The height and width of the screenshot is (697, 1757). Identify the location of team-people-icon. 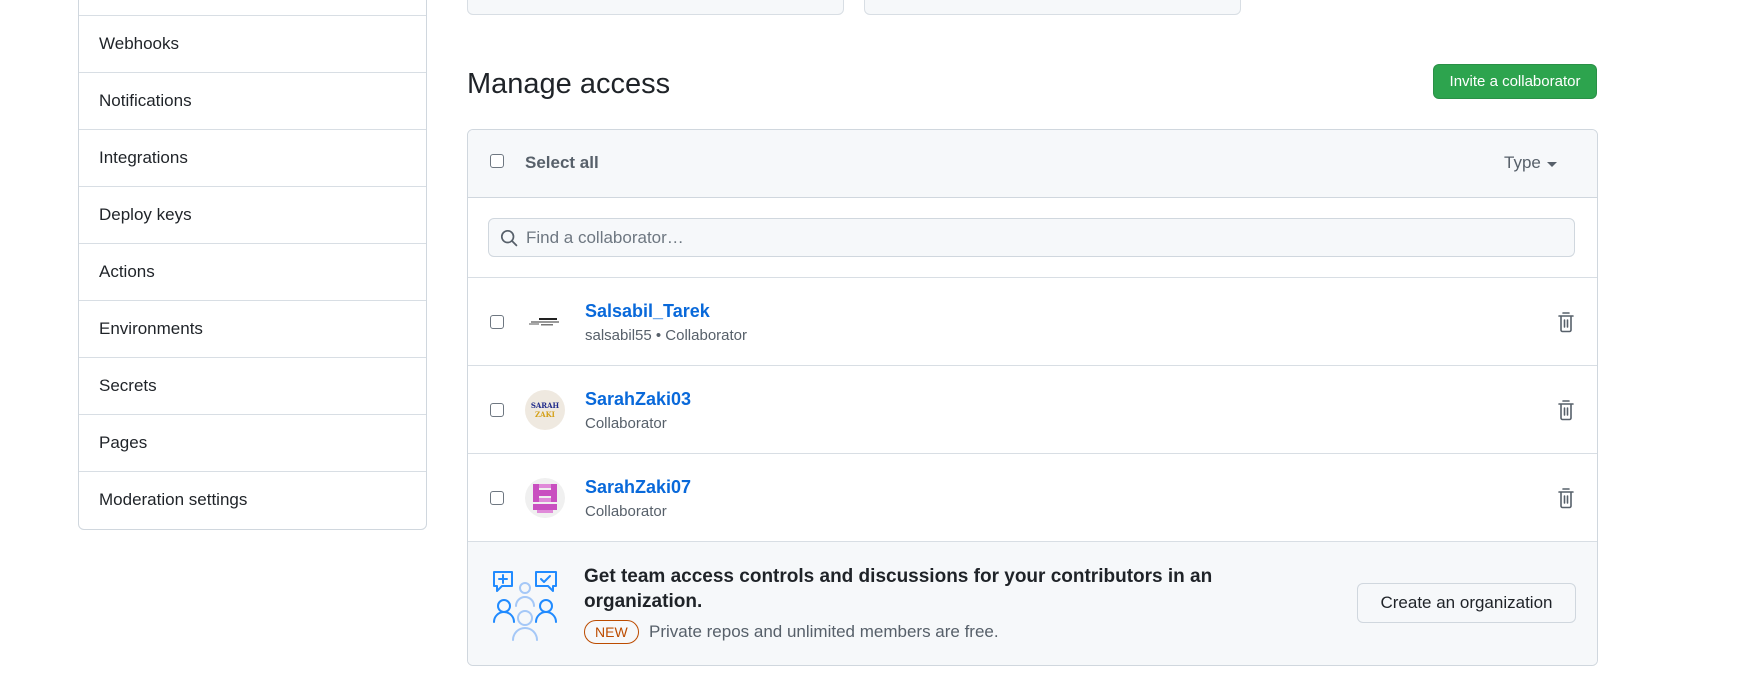
(525, 607).